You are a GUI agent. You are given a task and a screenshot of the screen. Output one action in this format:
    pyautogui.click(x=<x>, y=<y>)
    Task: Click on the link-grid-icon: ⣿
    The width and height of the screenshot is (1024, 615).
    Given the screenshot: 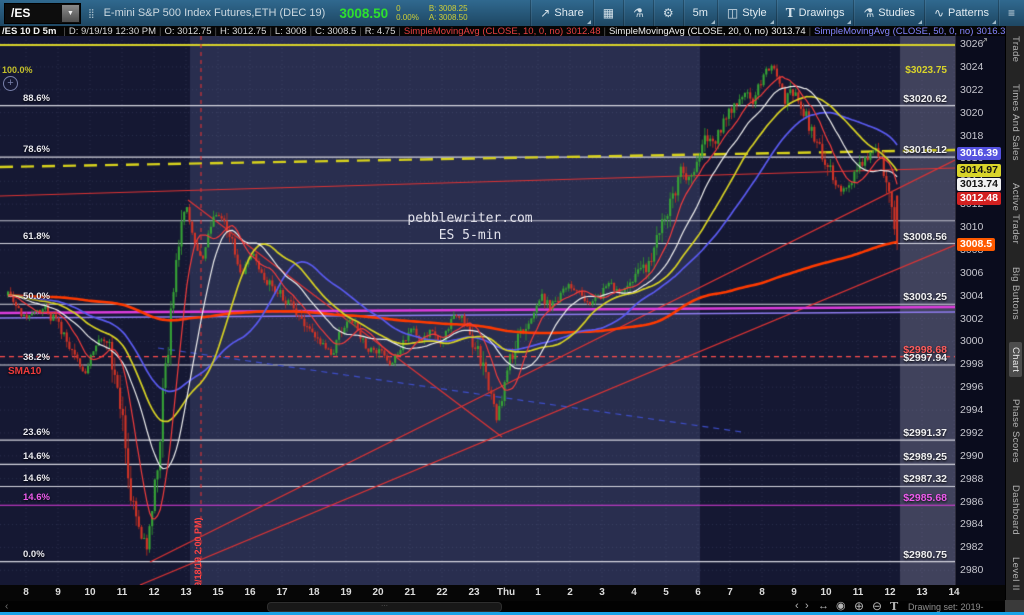 What is the action you would take?
    pyautogui.click(x=91, y=13)
    